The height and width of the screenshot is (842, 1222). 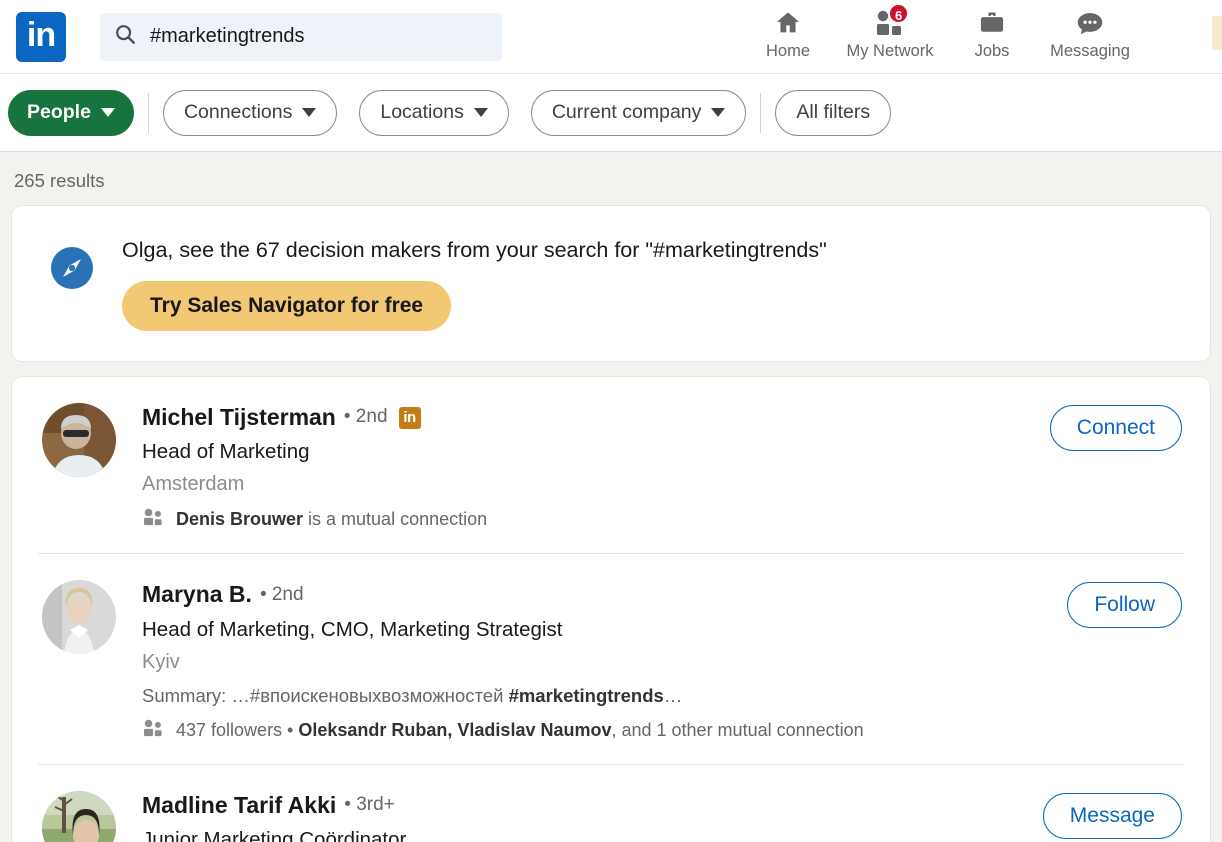 I want to click on connect-button: Connect, so click(x=1115, y=428).